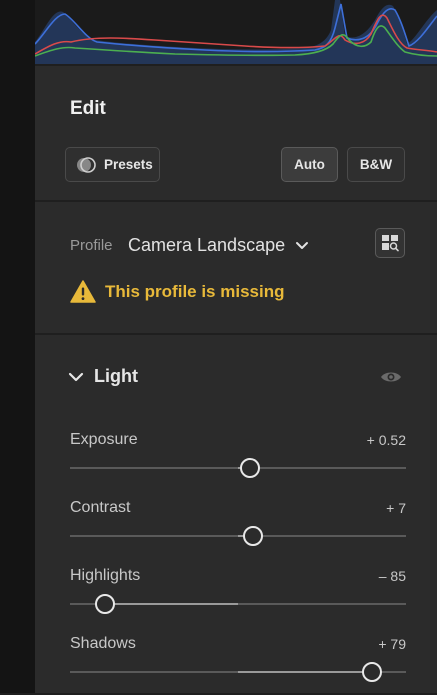 This screenshot has width=437, height=695. I want to click on slider-label: Highlights, so click(105, 575).